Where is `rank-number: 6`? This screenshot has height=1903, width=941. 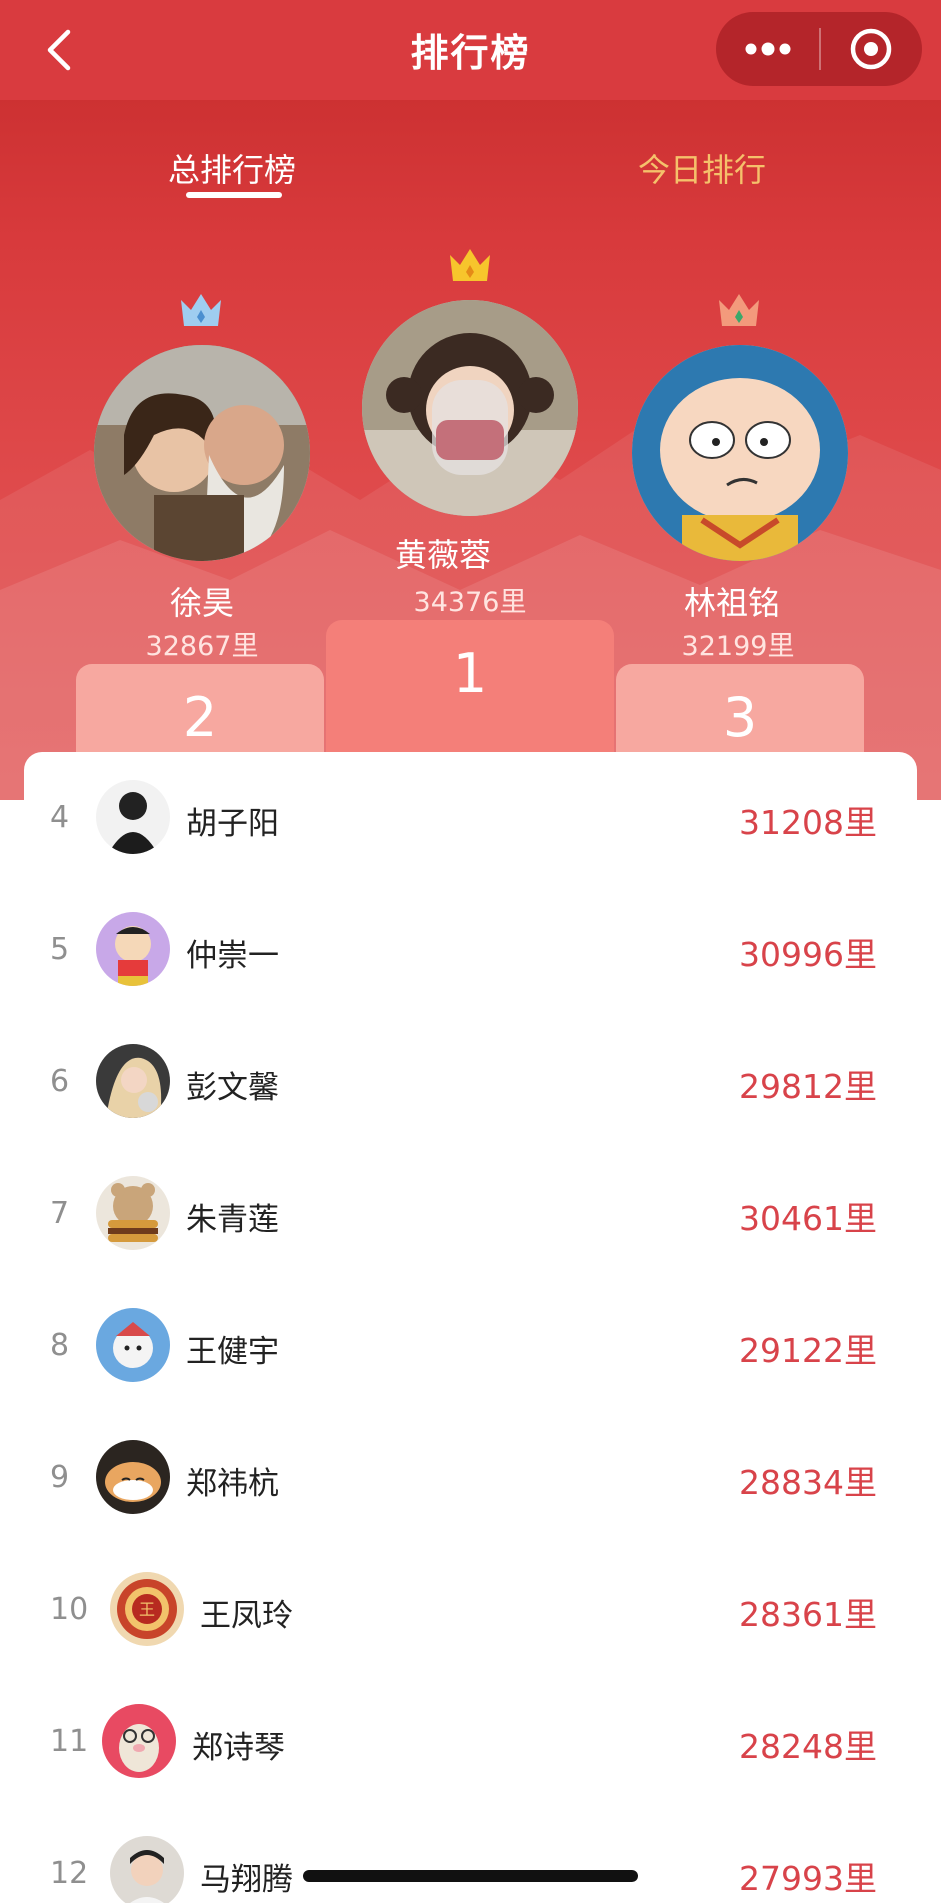 rank-number: 6 is located at coordinates (60, 1081).